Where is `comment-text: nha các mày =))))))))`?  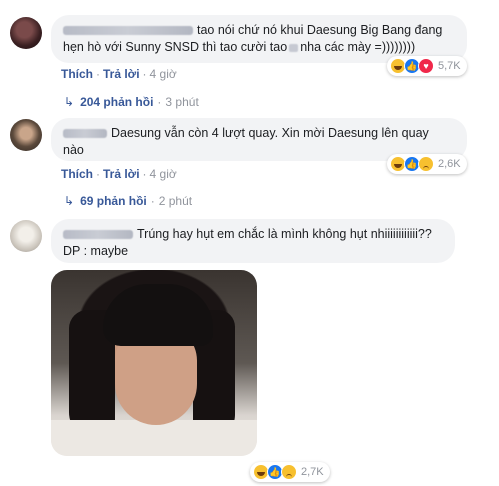 comment-text: nha các mày =)))))))) is located at coordinates (358, 47).